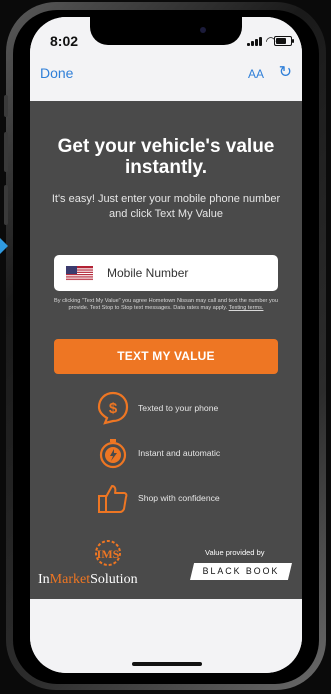 The width and height of the screenshot is (331, 694). I want to click on black-book-logo: BLACK BOOK, so click(241, 571).